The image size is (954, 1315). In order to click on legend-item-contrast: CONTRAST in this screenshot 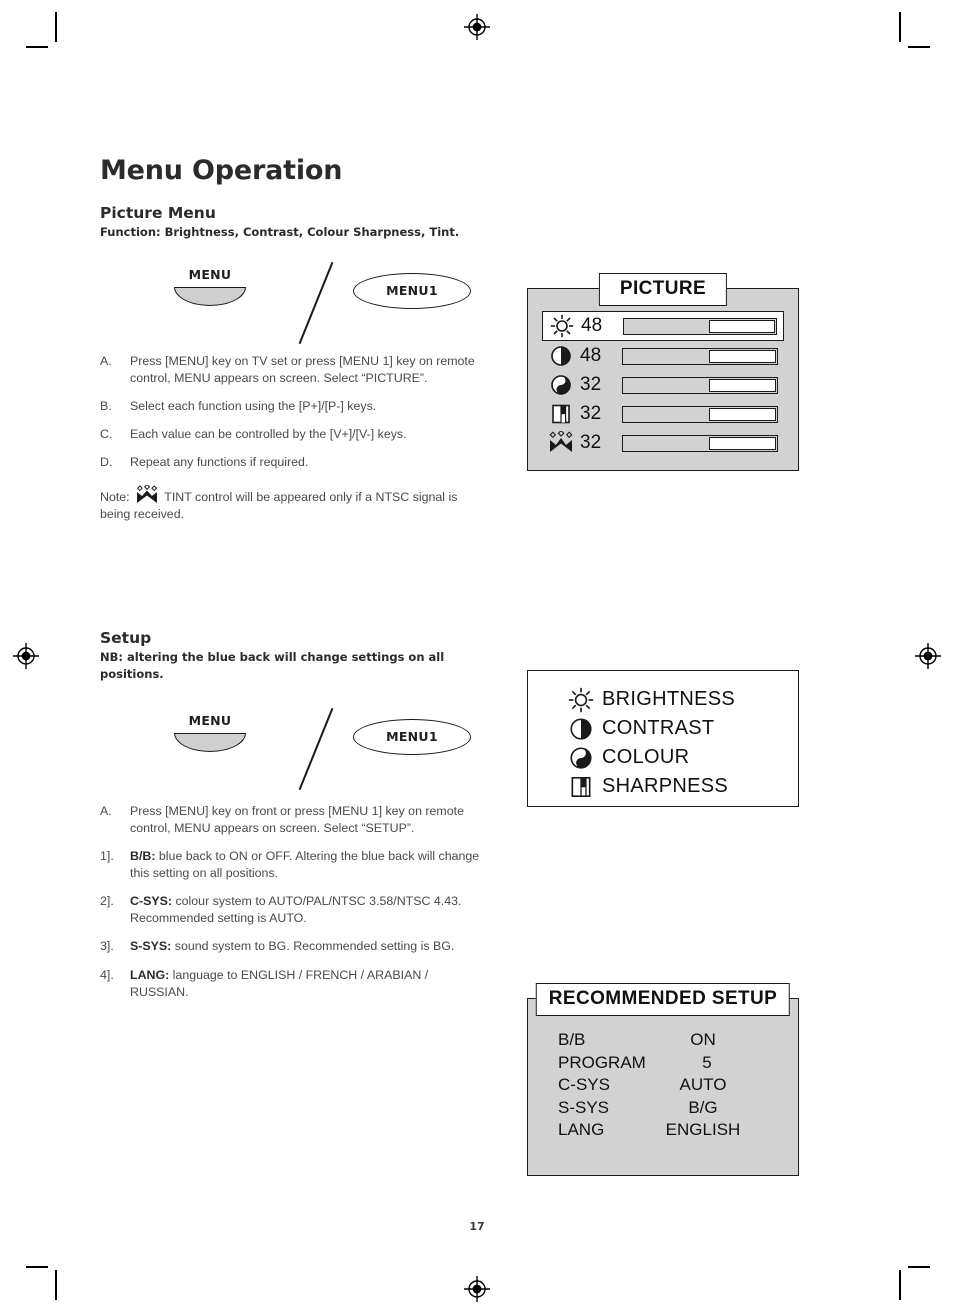, I will do `click(679, 728)`.